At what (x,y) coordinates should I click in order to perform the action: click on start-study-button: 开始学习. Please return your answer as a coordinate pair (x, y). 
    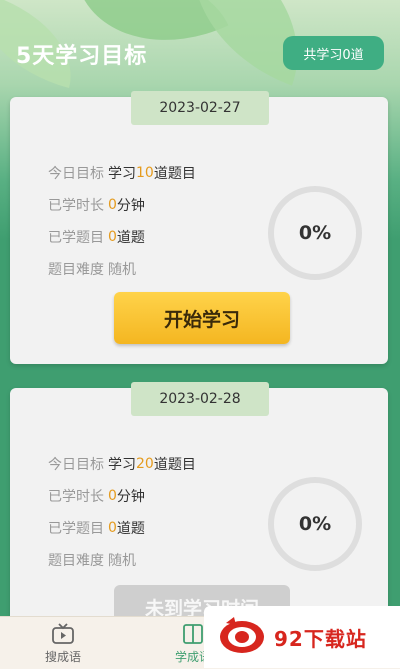
    Looking at the image, I should click on (202, 318).